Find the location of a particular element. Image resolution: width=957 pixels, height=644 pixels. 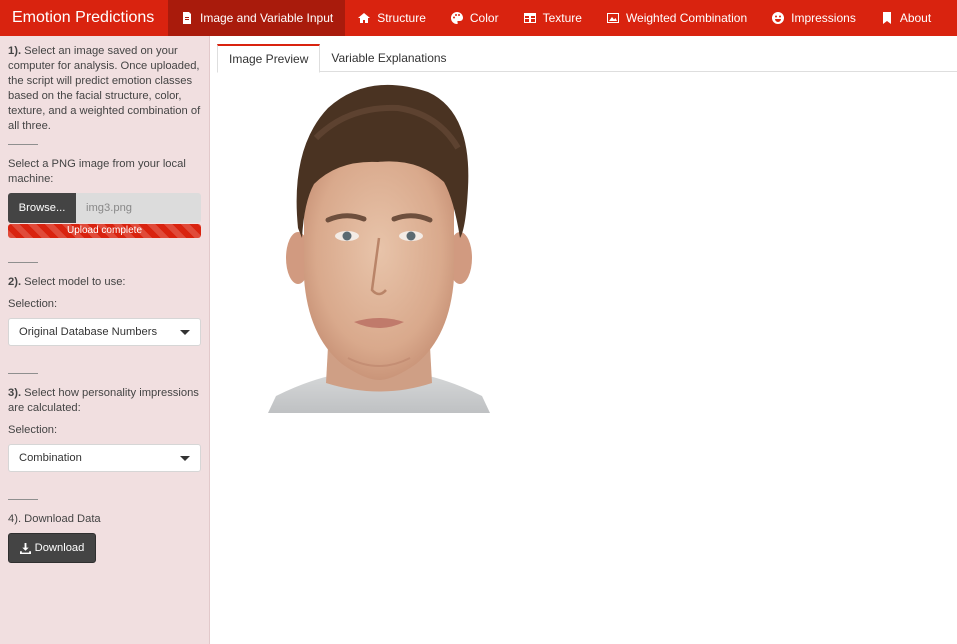

nav-tab-weighted-combination: Weighted Combination is located at coordinates (676, 18).